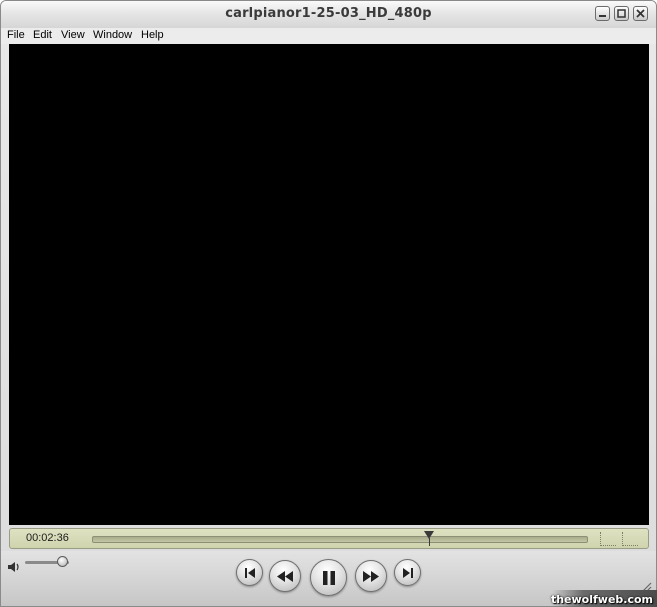 The height and width of the screenshot is (607, 657). I want to click on go-to-end-button, so click(407, 572).